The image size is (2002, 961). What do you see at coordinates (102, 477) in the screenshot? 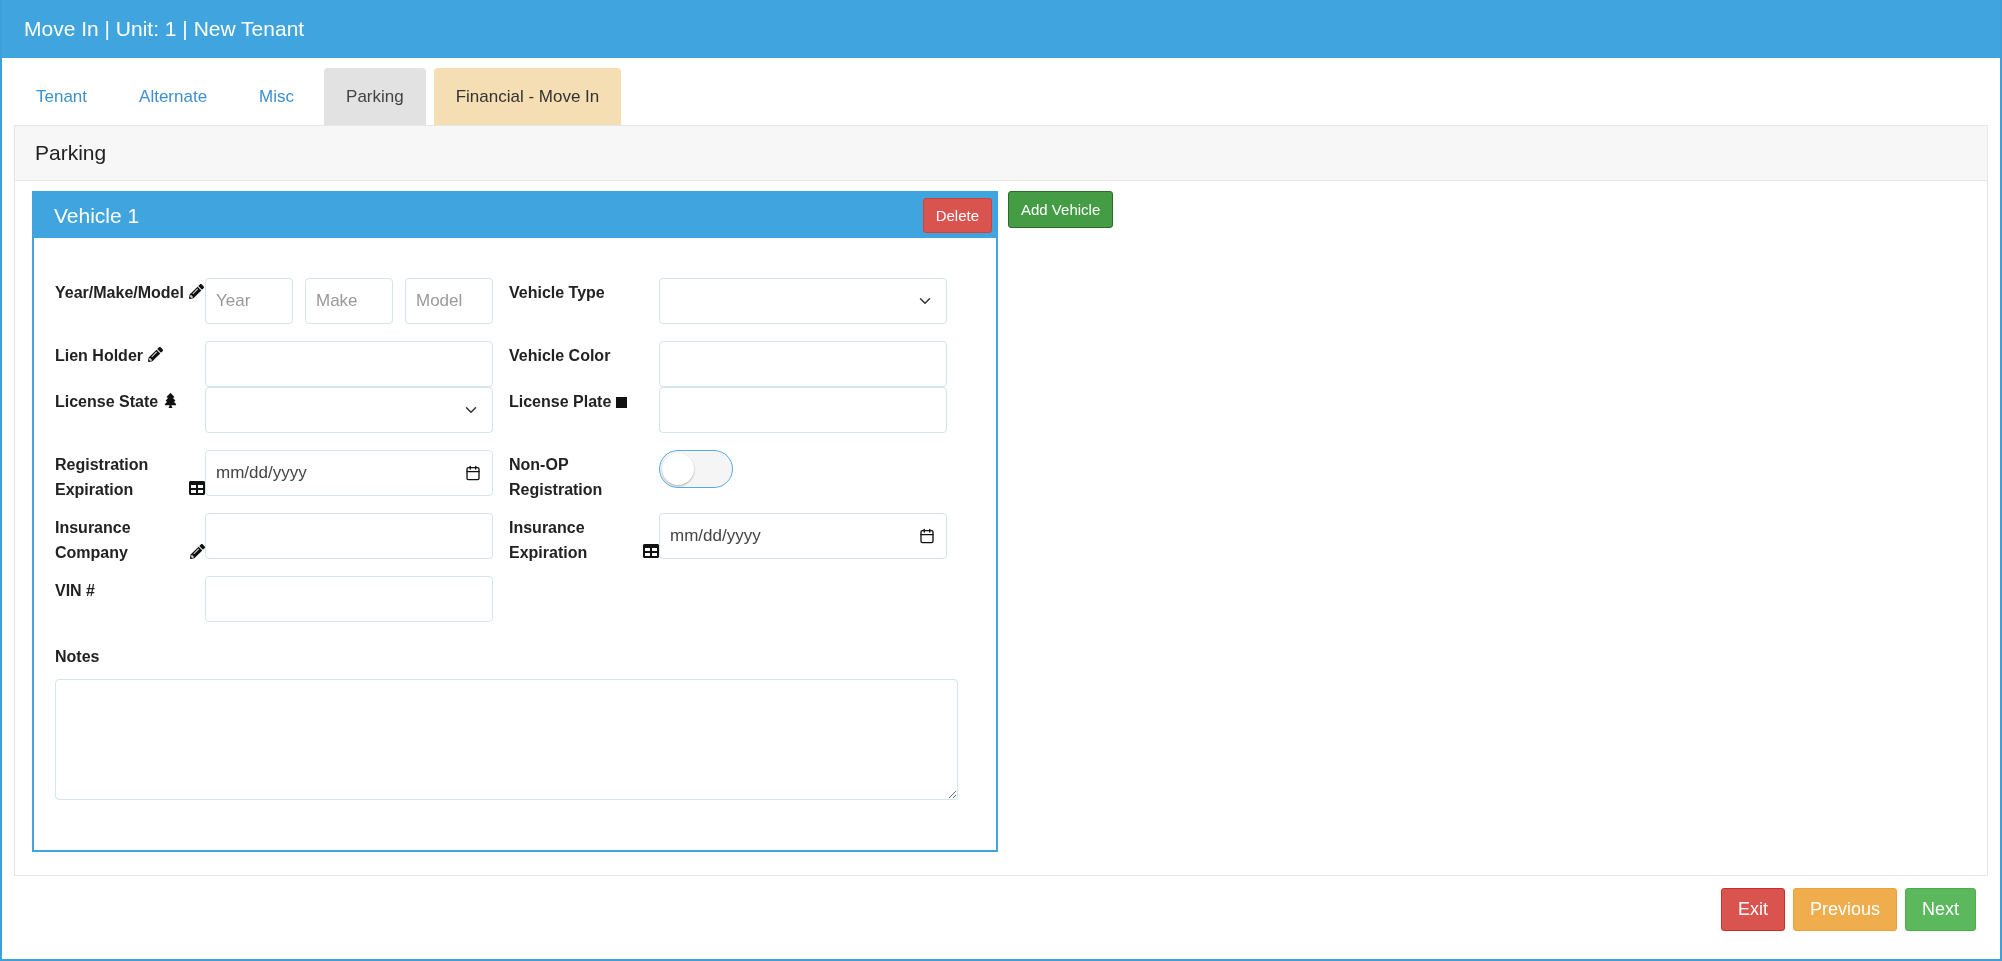
I see `field-label: Registration Expiration` at bounding box center [102, 477].